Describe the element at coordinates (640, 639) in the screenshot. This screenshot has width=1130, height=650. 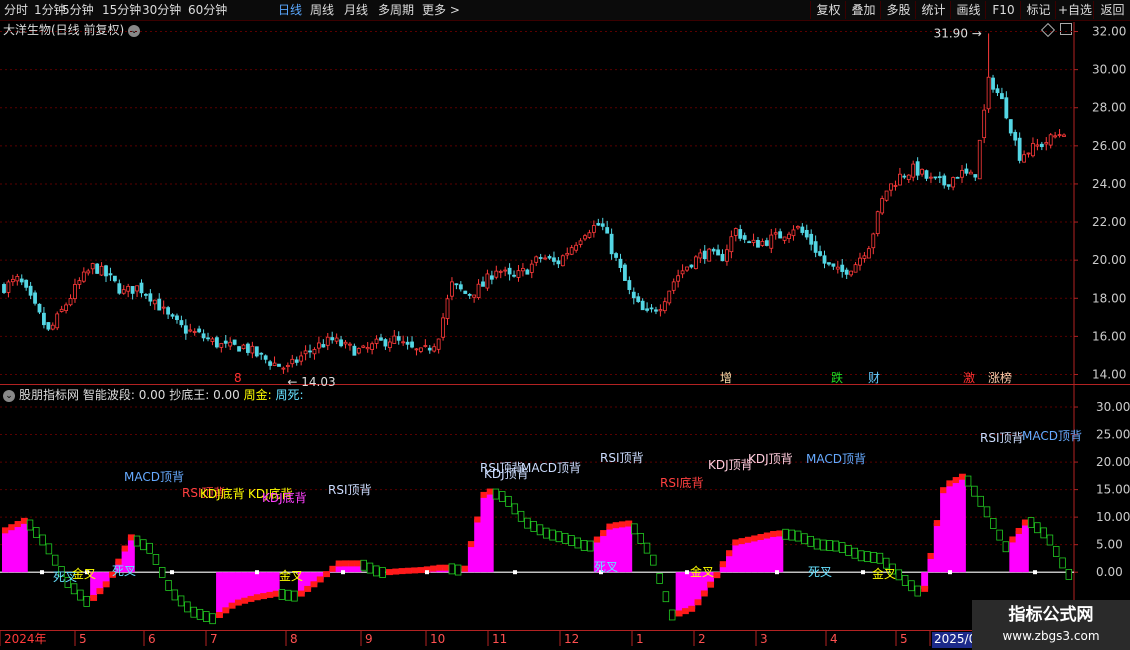
I see `x-label-9: 1` at that location.